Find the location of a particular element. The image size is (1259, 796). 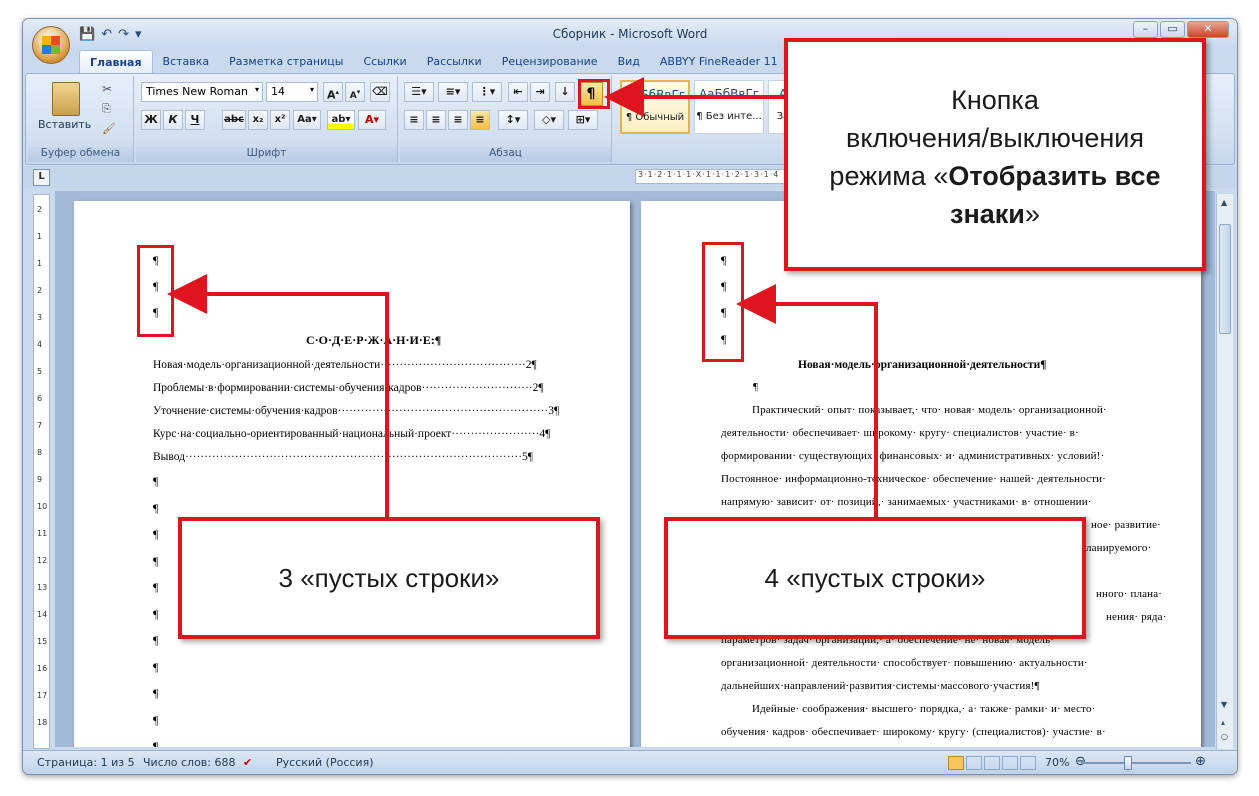

copy-icon: ⎘ is located at coordinates (106, 109).